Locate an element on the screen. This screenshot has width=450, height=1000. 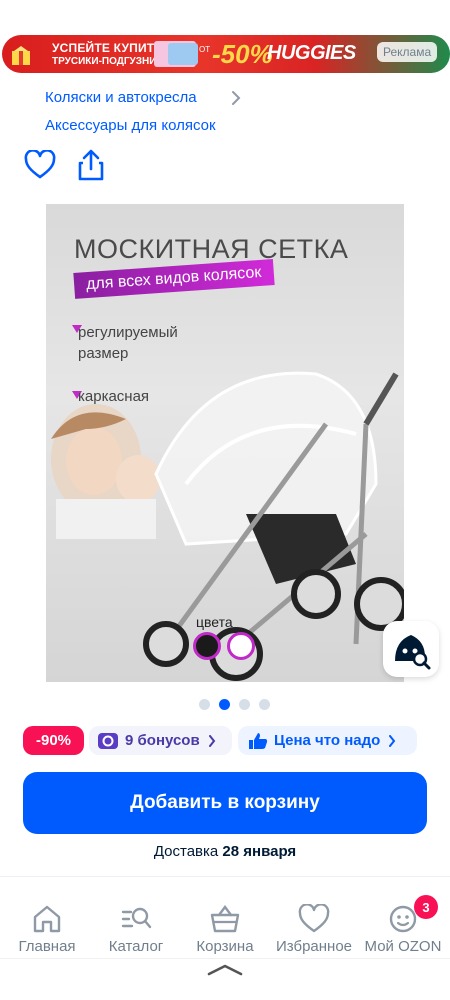
ad-line1: УСПЕЙТЕ КУПИТЬ! is located at coordinates (110, 48).